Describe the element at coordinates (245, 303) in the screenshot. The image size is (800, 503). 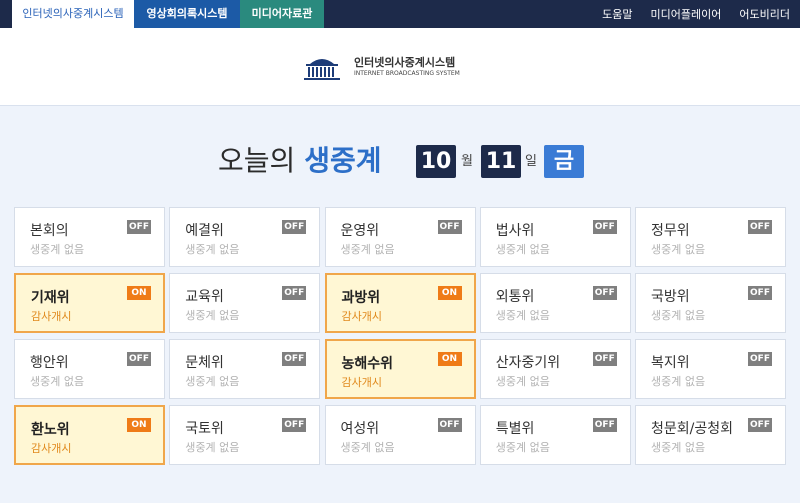
I see `committee-card: 교육위생중계 없음 OFF` at that location.